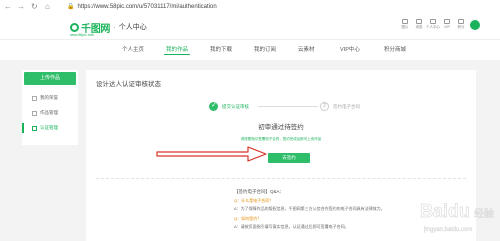  I want to click on tab-vip: VIP中心, so click(350, 49).